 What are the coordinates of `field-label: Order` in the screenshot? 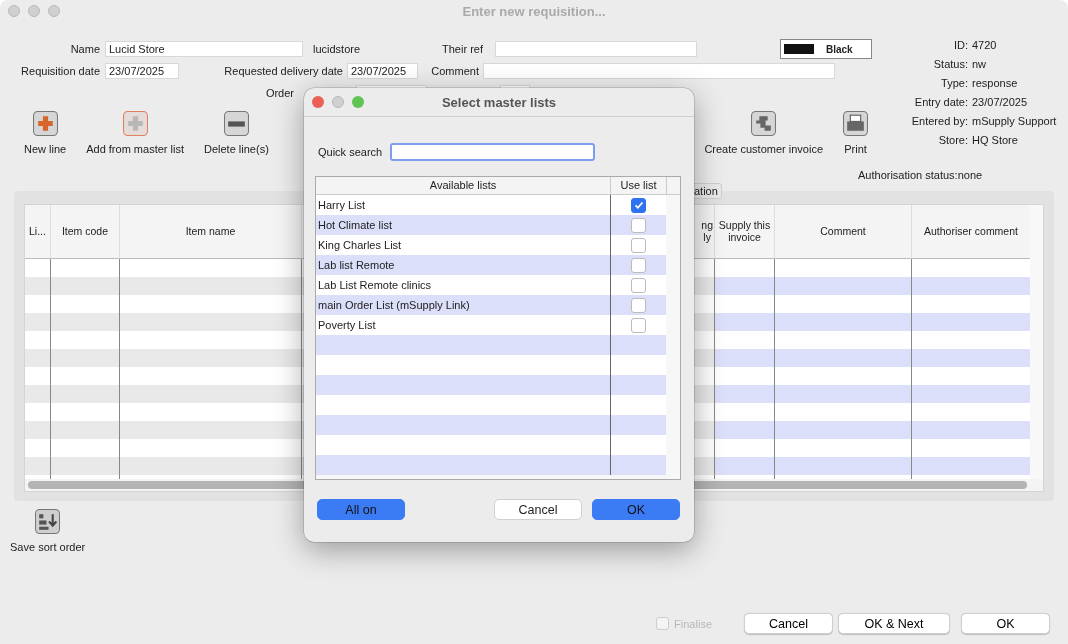 It's located at (279, 93).